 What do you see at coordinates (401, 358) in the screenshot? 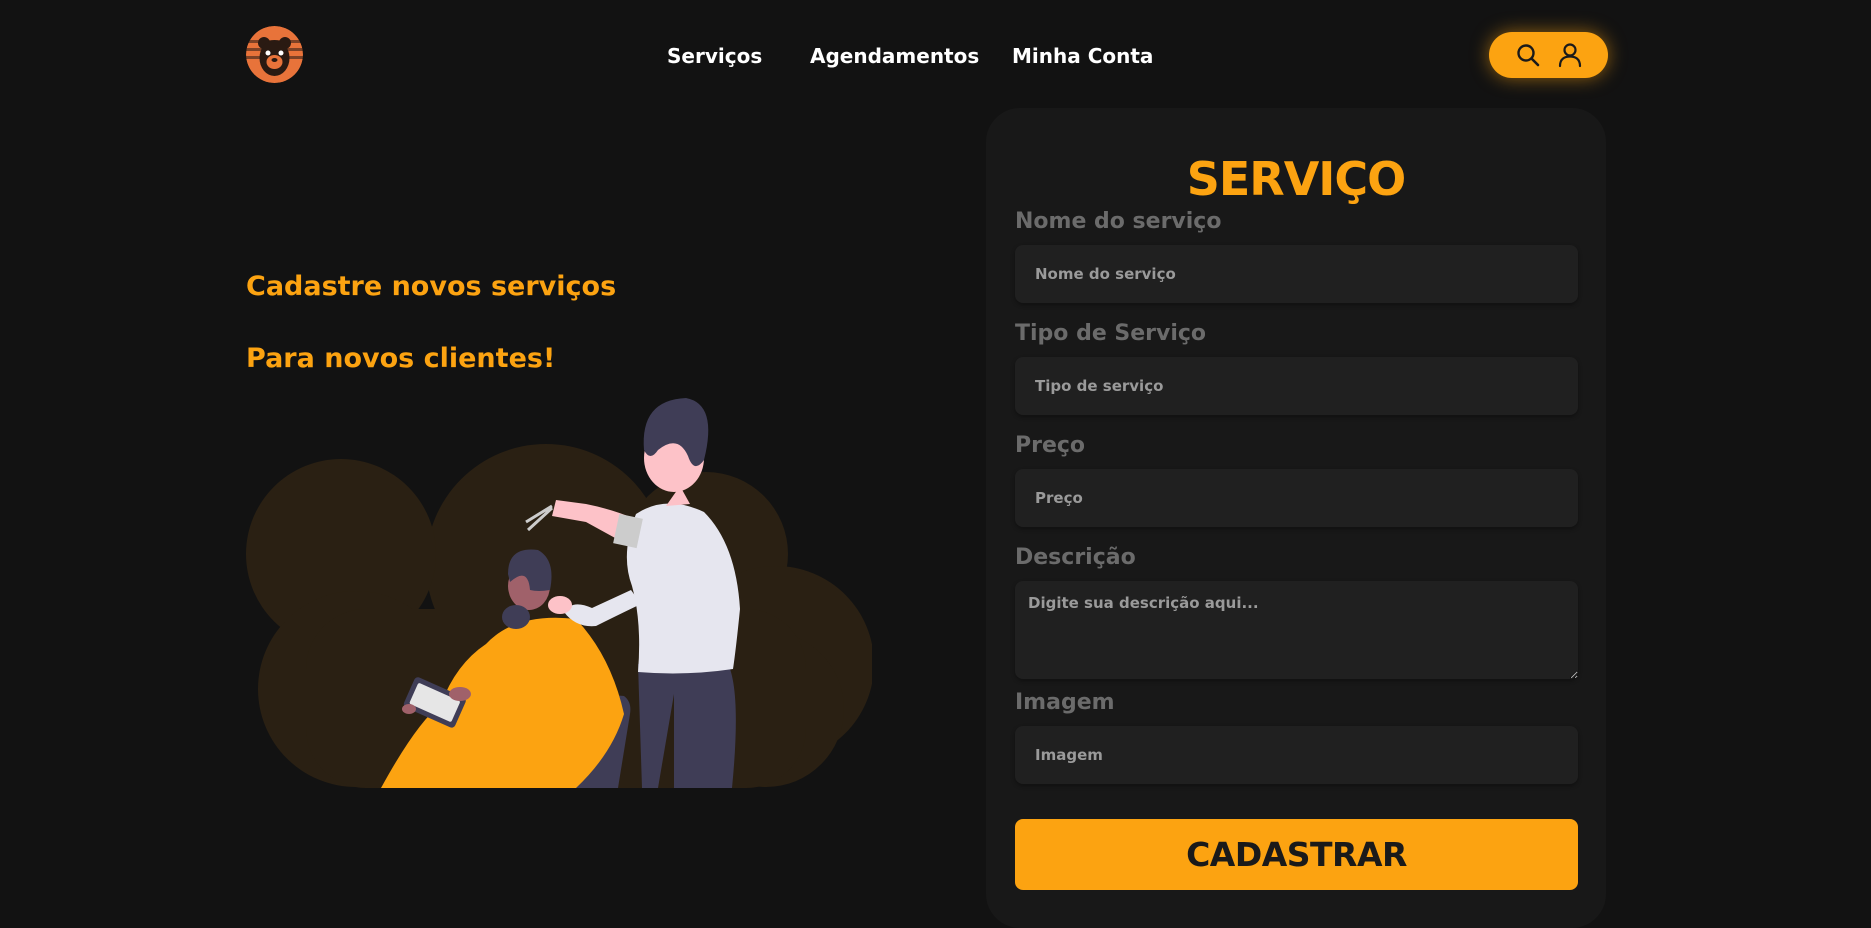
I see `hero-subtitle: Para novos clientes!` at bounding box center [401, 358].